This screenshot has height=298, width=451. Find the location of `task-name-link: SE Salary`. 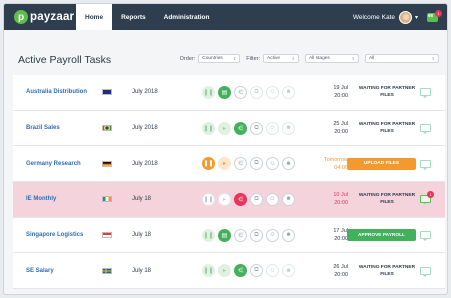

task-name-link: SE Salary is located at coordinates (40, 271).